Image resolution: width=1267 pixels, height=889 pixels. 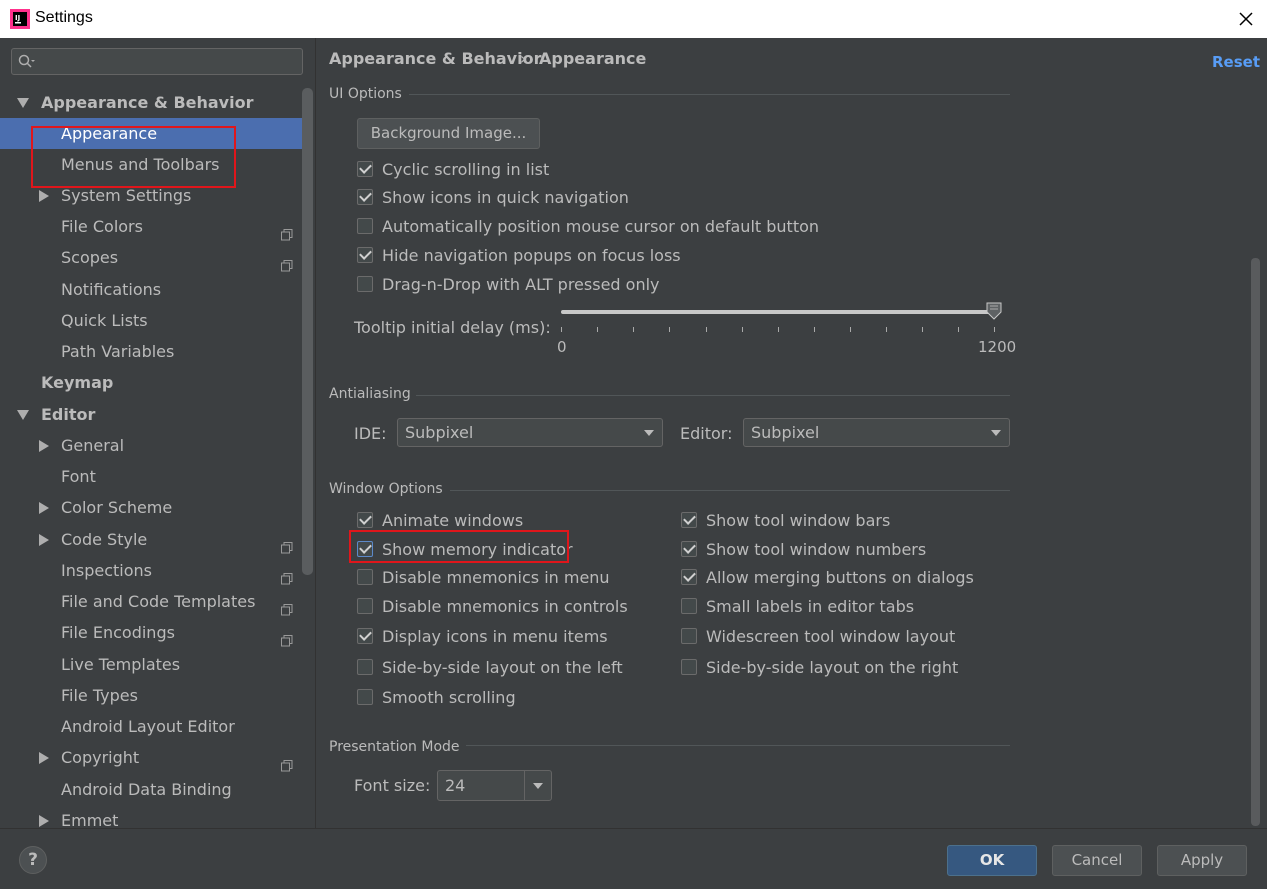 I want to click on font-size-label: Font size:, so click(x=392, y=785).